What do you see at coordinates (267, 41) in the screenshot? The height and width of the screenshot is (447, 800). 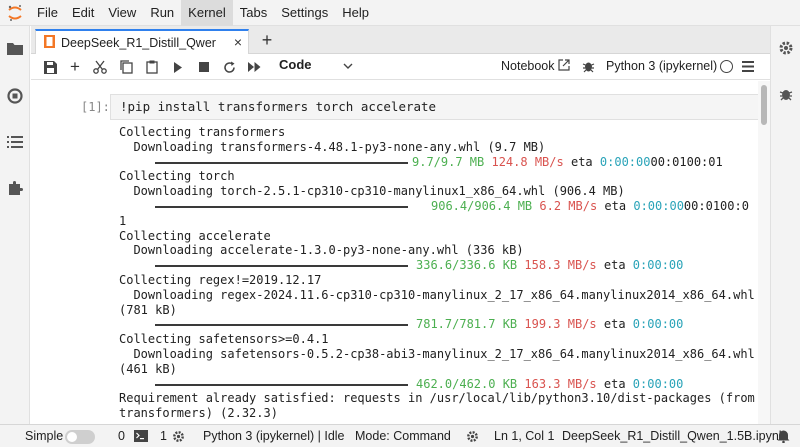 I see `new-tab-plus-icon: +` at bounding box center [267, 41].